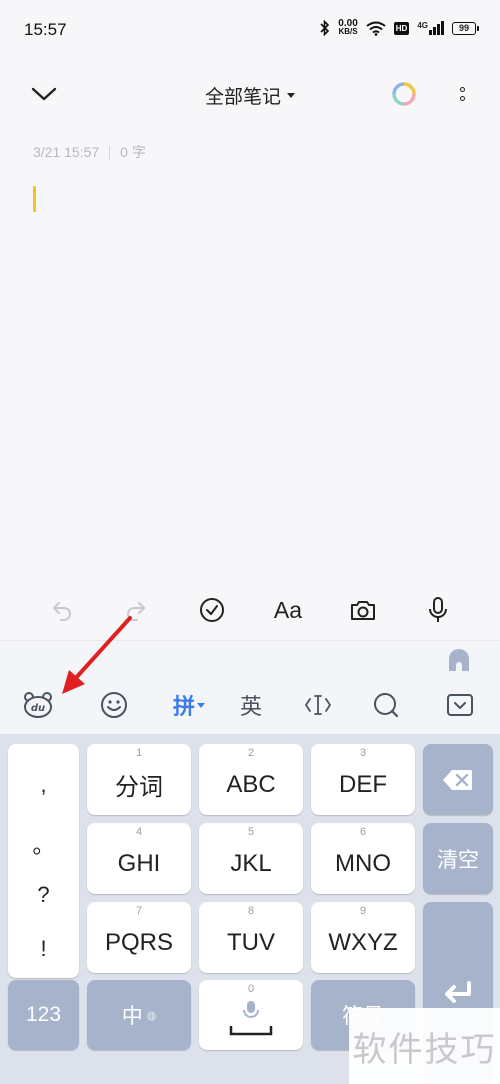  Describe the element at coordinates (250, 658) in the screenshot. I see `ime-suggestion-strip` at that location.